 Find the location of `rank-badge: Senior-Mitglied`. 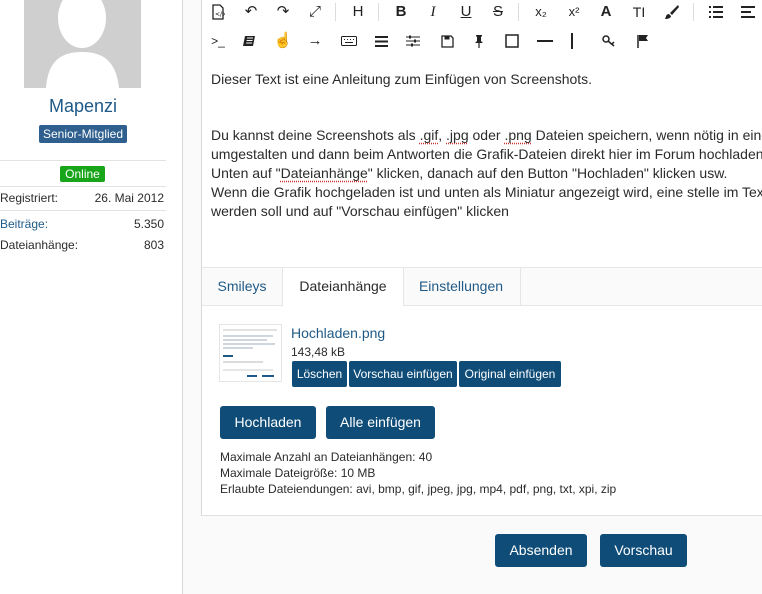

rank-badge: Senior-Mitglied is located at coordinates (83, 134).